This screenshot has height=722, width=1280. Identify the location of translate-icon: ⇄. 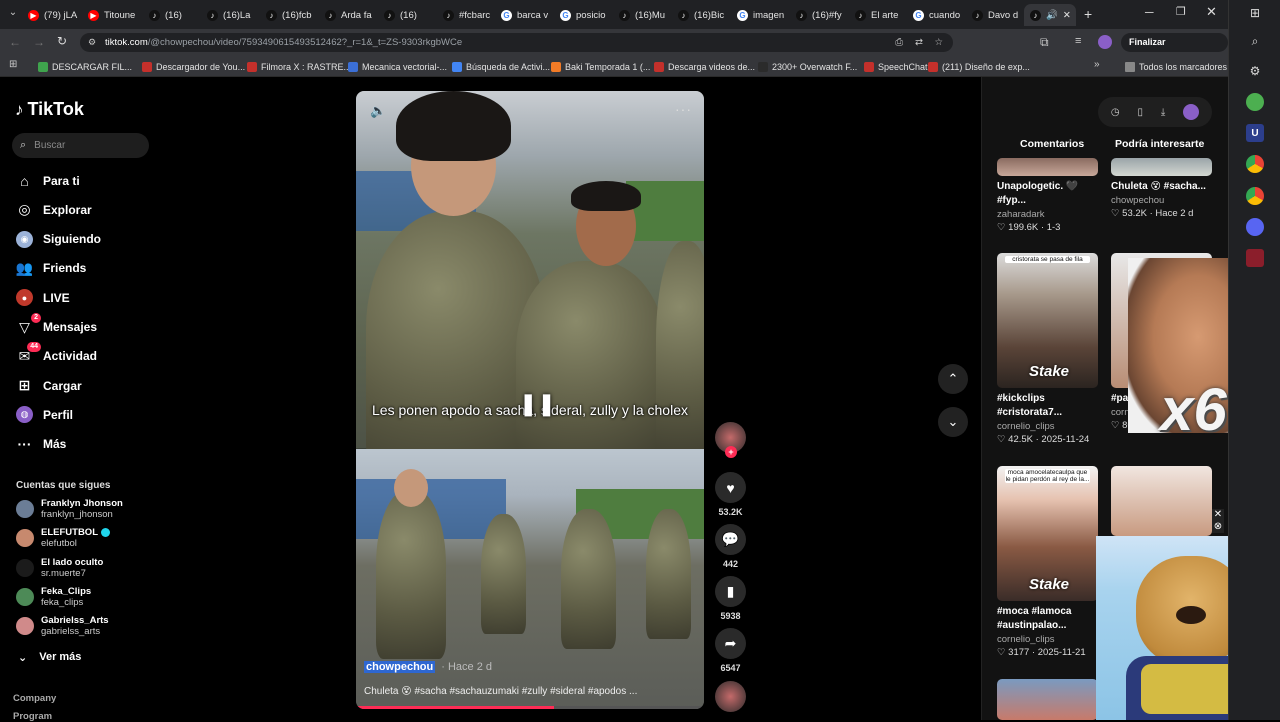
(919, 42).